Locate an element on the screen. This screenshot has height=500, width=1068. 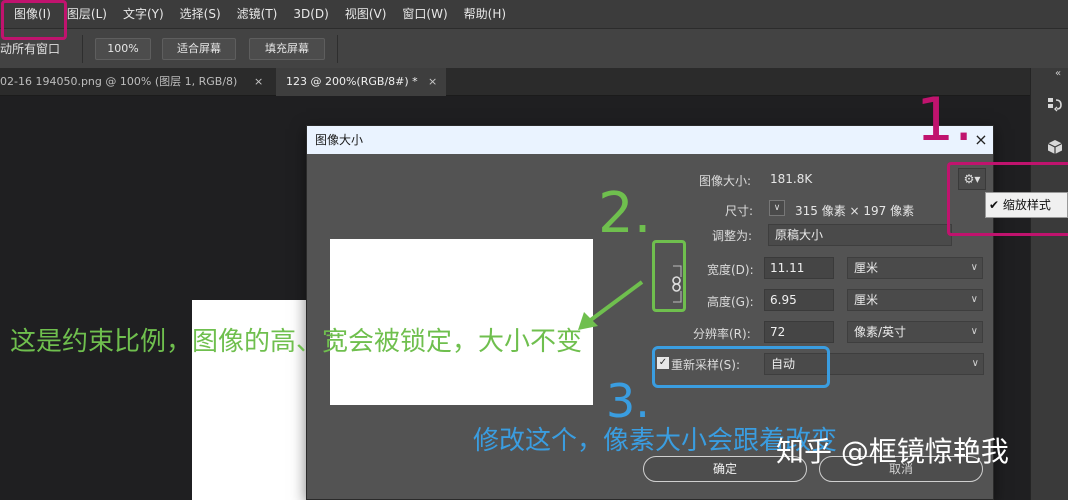
fit-screen-button: 适合屏幕 is located at coordinates (199, 49).